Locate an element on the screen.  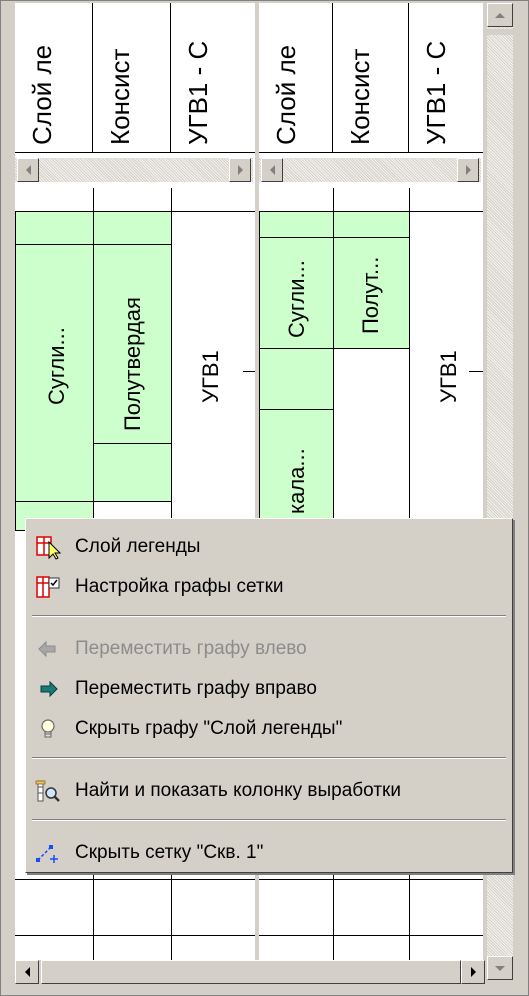
scroll-down-button is located at coordinates (500, 968).